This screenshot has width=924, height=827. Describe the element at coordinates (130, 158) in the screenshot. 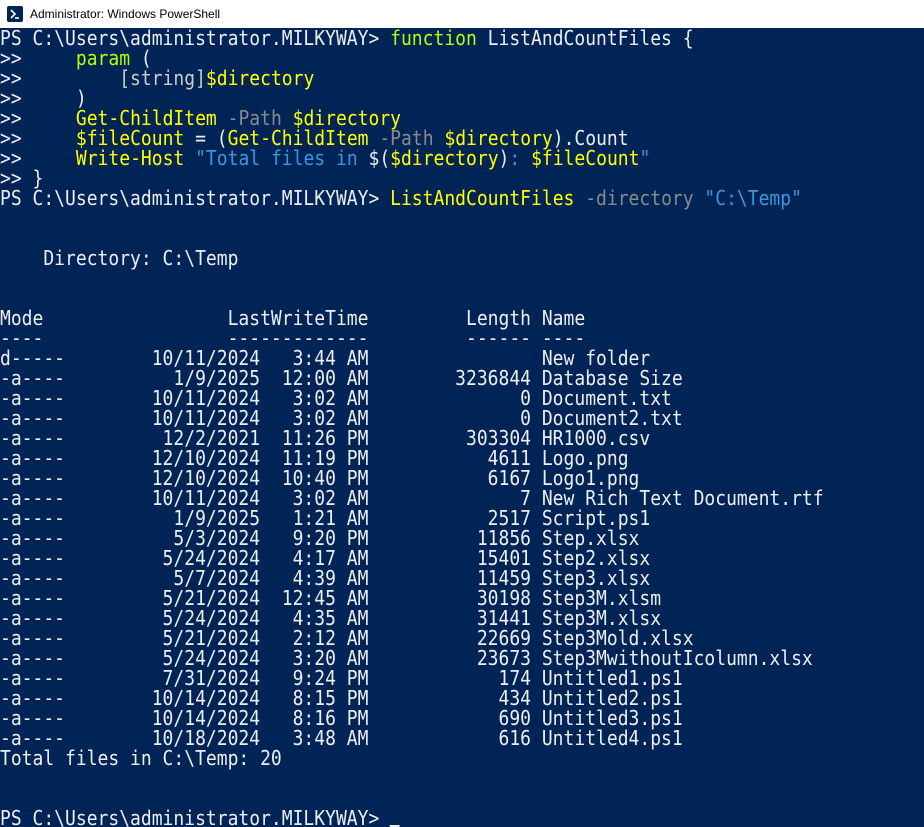

I see `cmdlet-name: Write-Host` at that location.